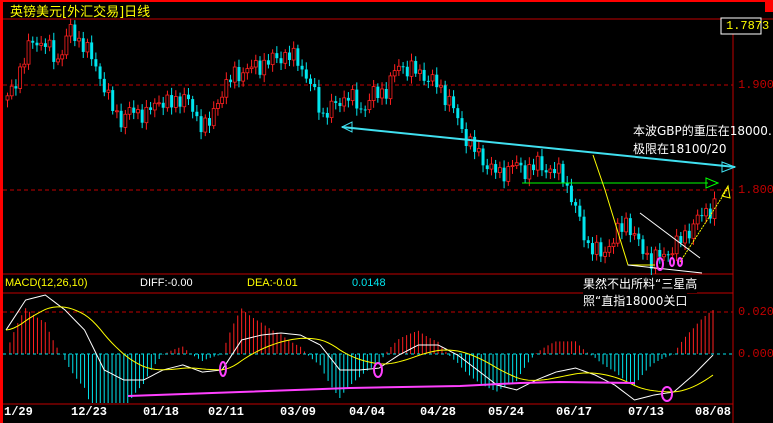  What do you see at coordinates (369, 283) in the screenshot?
I see `macd-value: 0.0148` at bounding box center [369, 283].